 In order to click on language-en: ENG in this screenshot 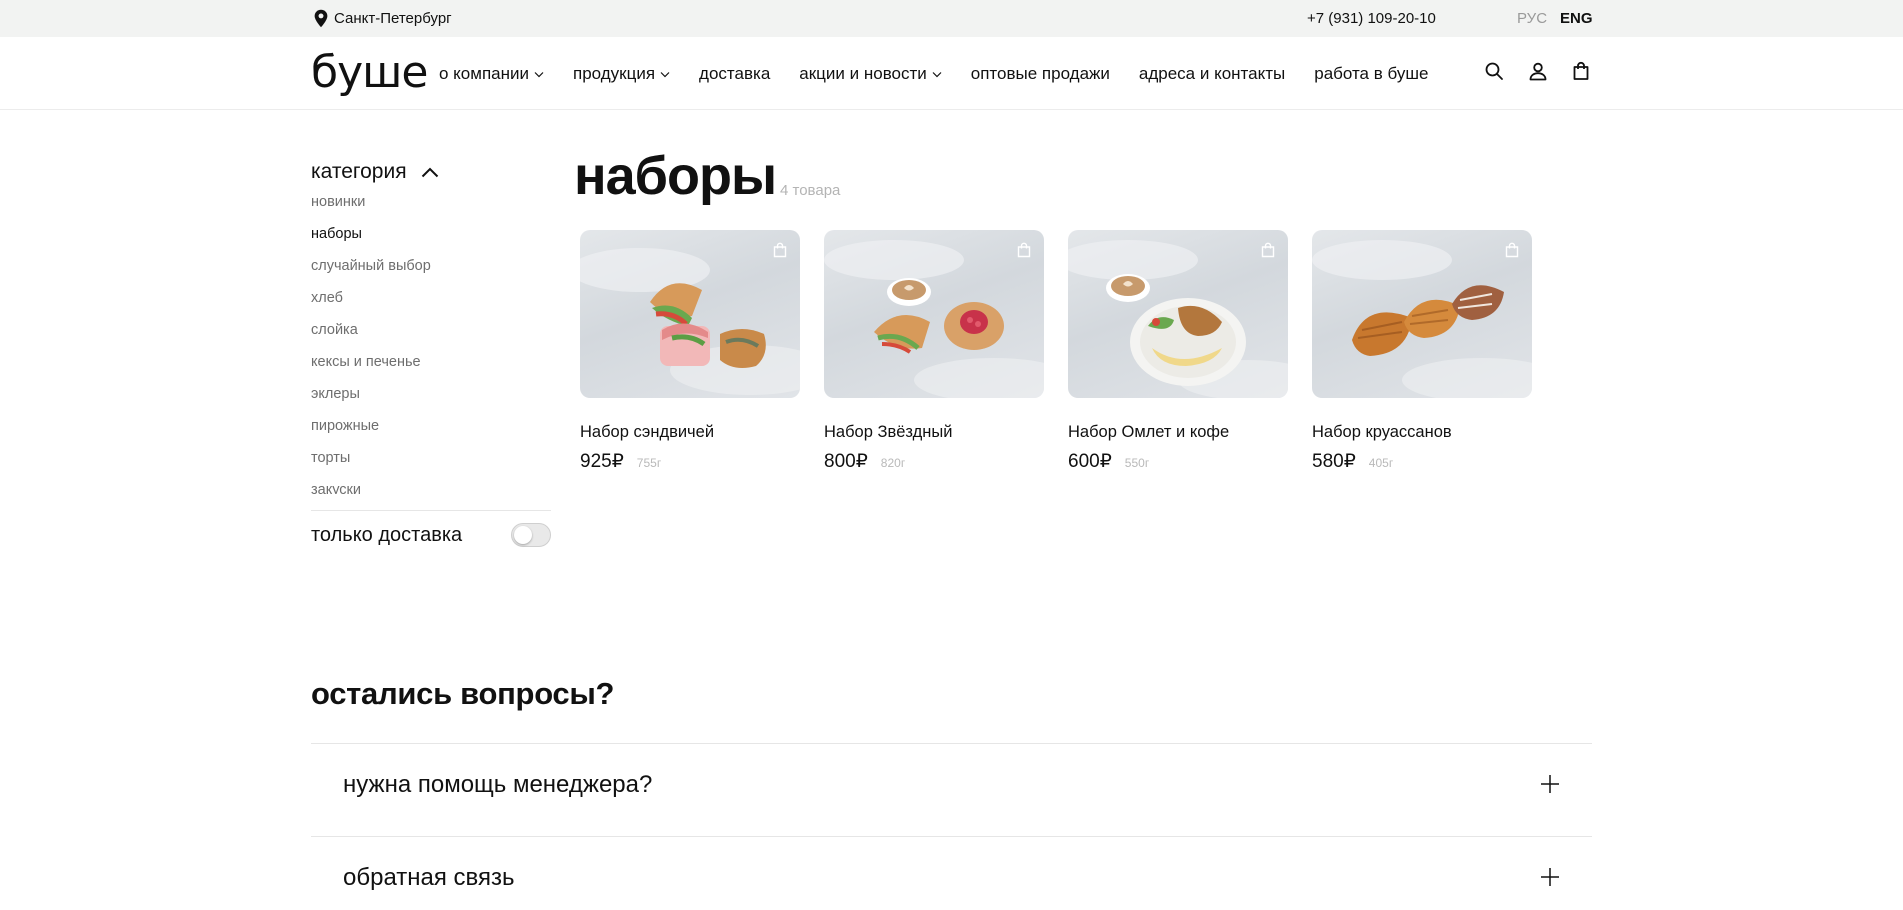, I will do `click(1576, 18)`.